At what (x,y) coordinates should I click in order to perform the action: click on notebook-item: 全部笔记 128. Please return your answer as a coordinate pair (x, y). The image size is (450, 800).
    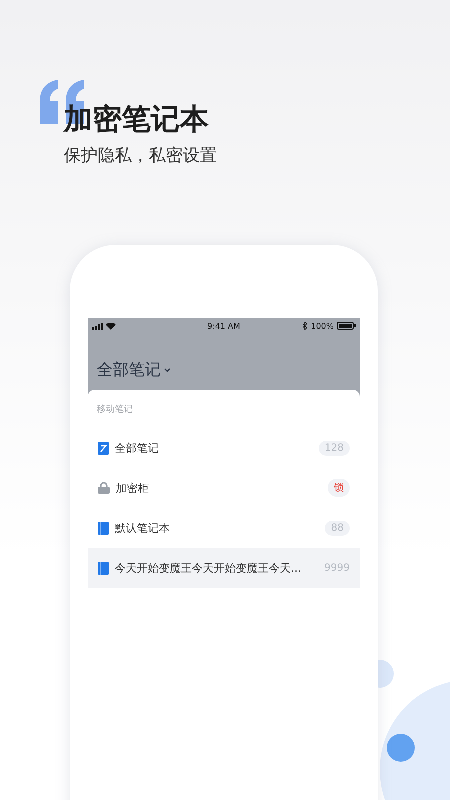
    Looking at the image, I should click on (224, 448).